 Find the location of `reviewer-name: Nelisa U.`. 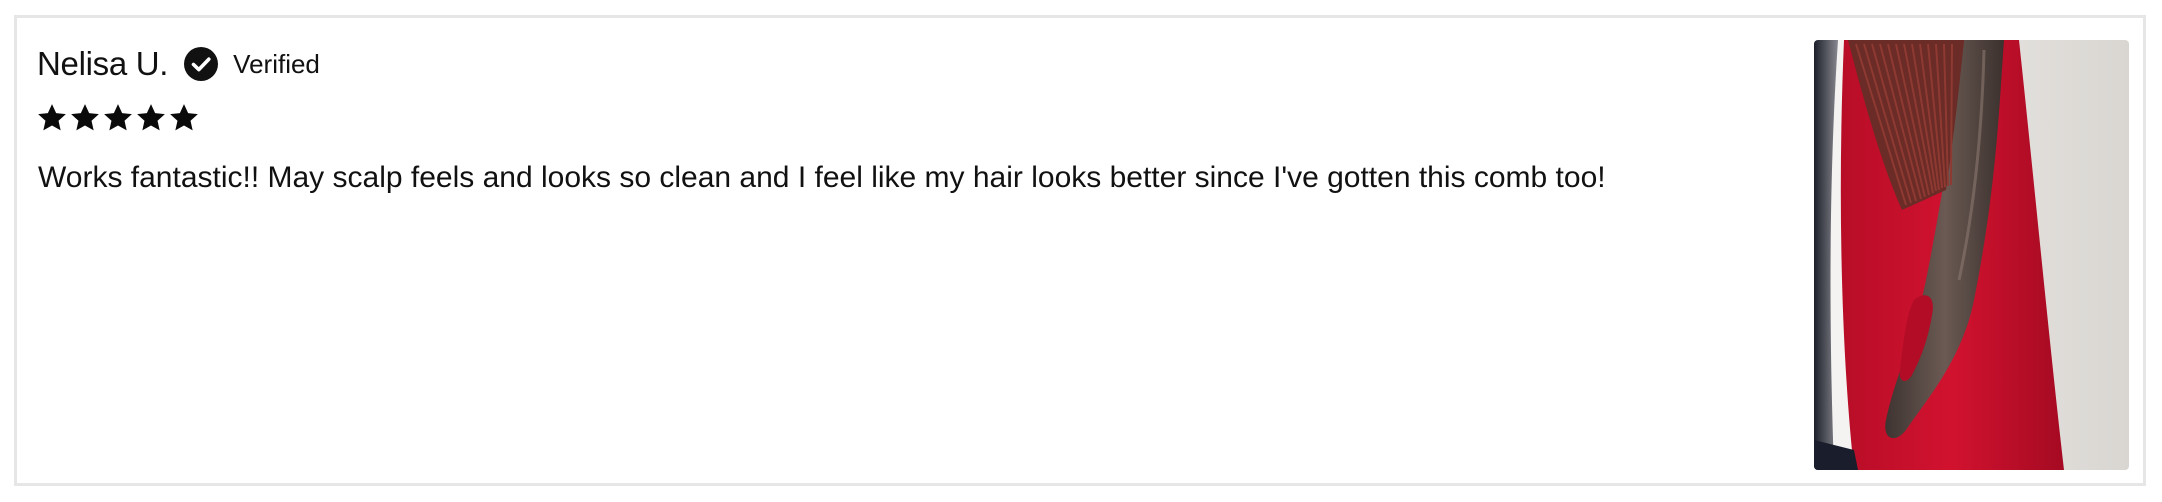

reviewer-name: Nelisa U. is located at coordinates (103, 63).